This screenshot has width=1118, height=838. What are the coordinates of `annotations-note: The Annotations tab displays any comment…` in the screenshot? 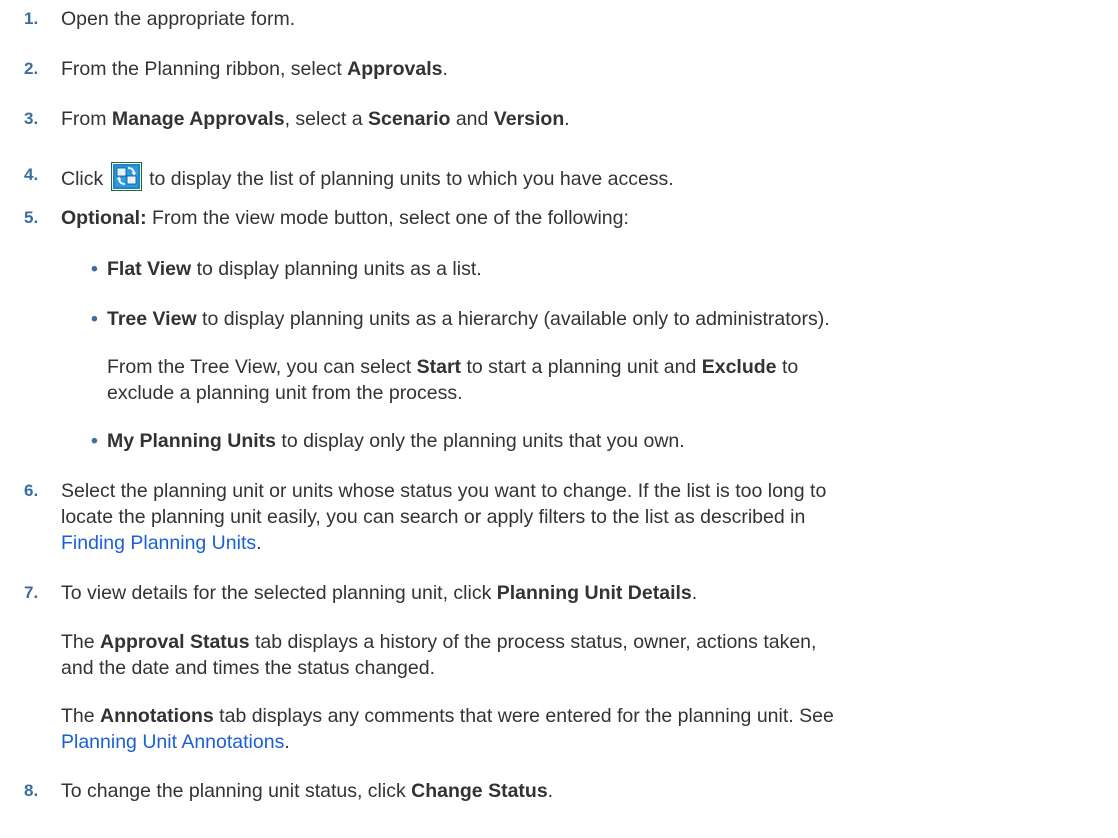 It's located at (447, 729).